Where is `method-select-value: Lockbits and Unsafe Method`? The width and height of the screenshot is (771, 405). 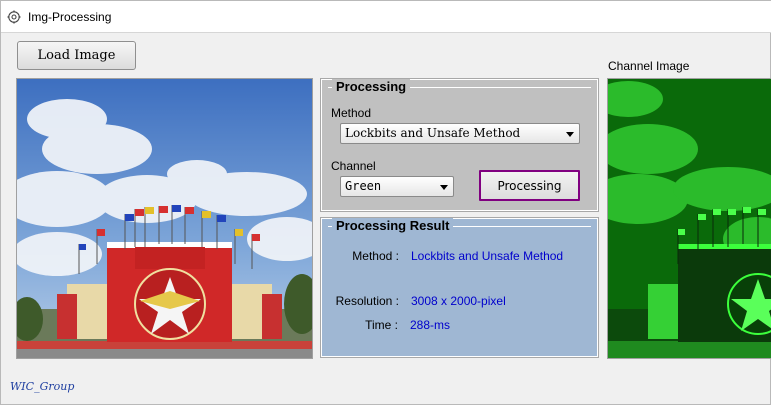
method-select-value: Lockbits and Unsafe Method is located at coordinates (433, 133).